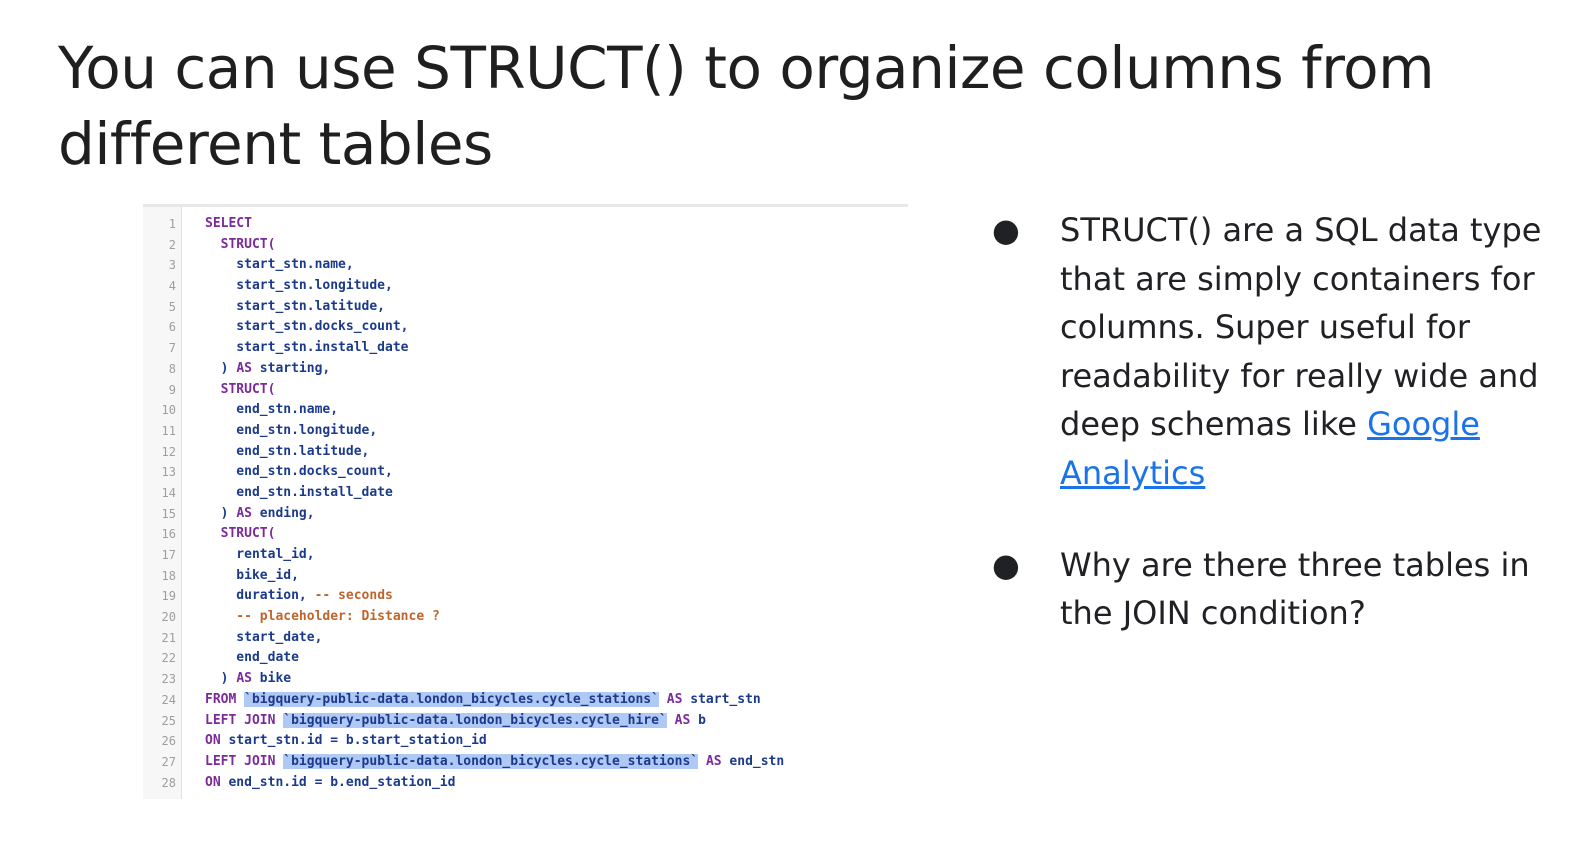  I want to click on code-token: duration,, so click(260, 596).